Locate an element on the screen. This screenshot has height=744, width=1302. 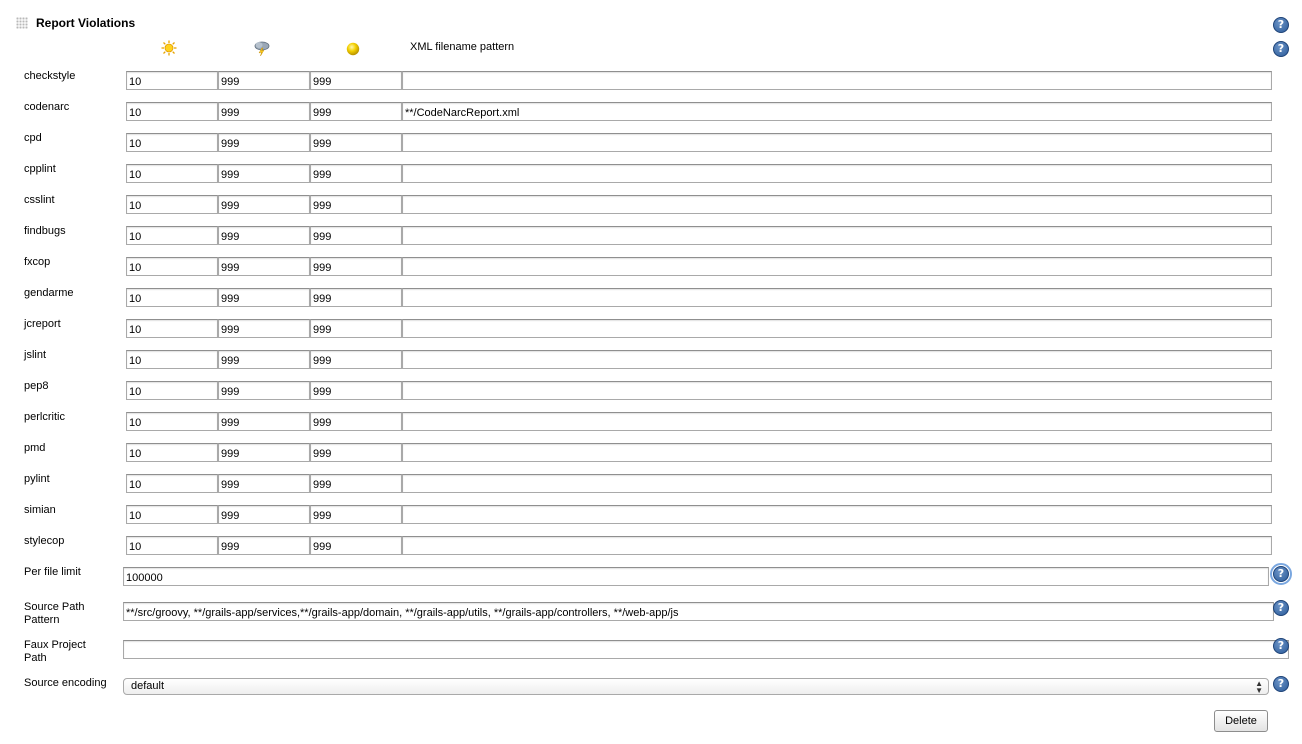
tool-label: csslint is located at coordinates (39, 200).